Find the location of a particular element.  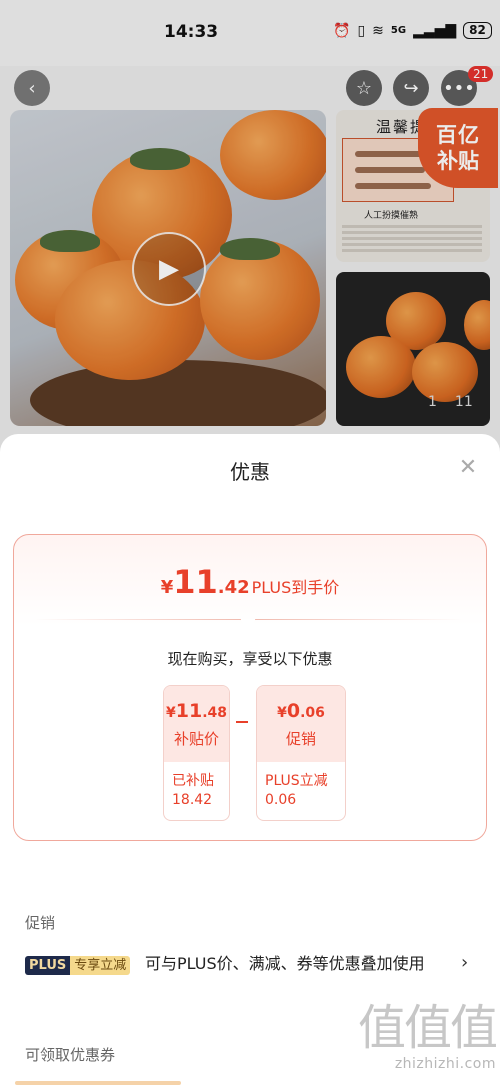

sheet-title: 优惠 is located at coordinates (250, 472).